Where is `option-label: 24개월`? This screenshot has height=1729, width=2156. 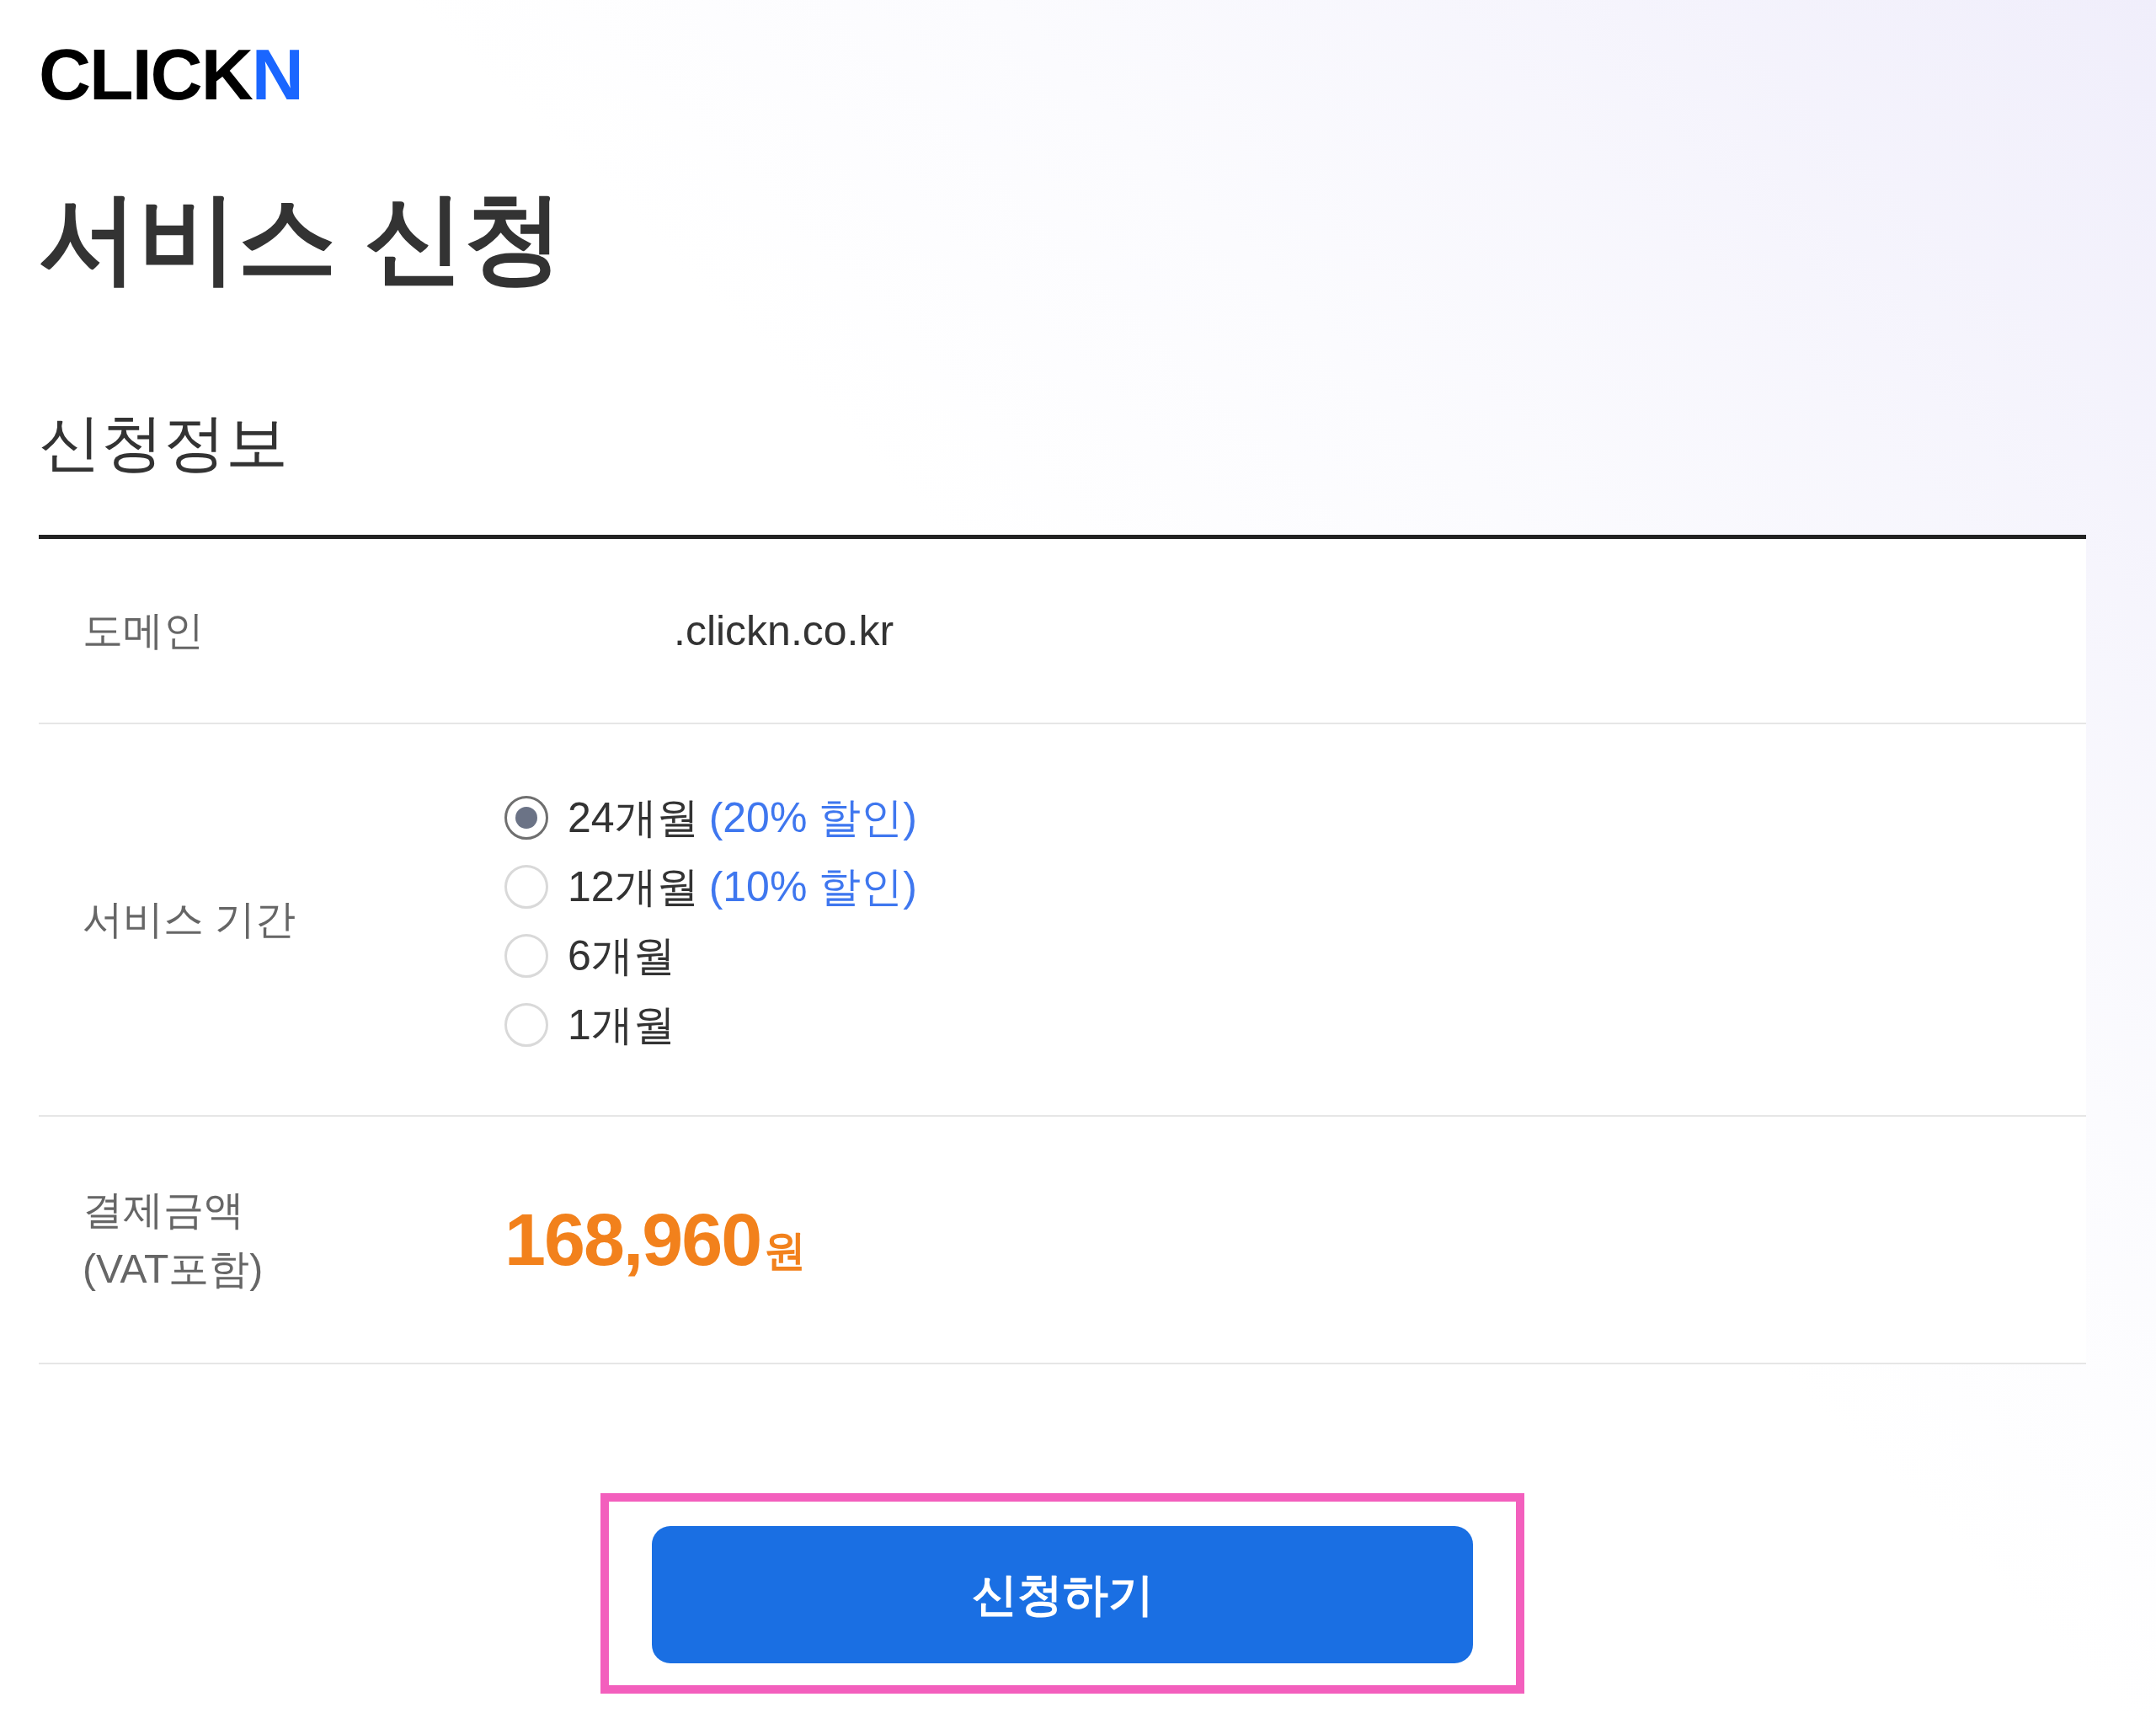
option-label: 24개월 is located at coordinates (633, 818).